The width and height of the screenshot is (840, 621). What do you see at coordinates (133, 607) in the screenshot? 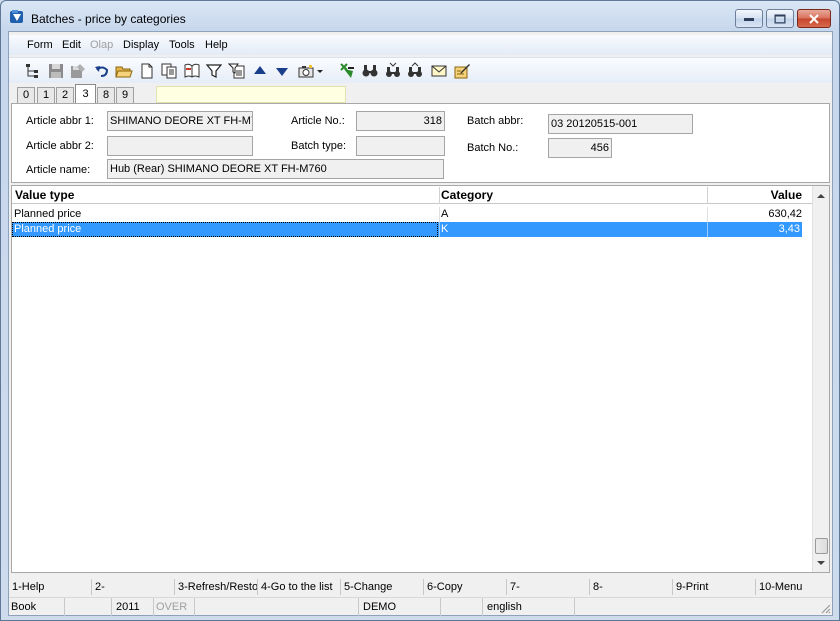
I see `status-year: 2011` at bounding box center [133, 607].